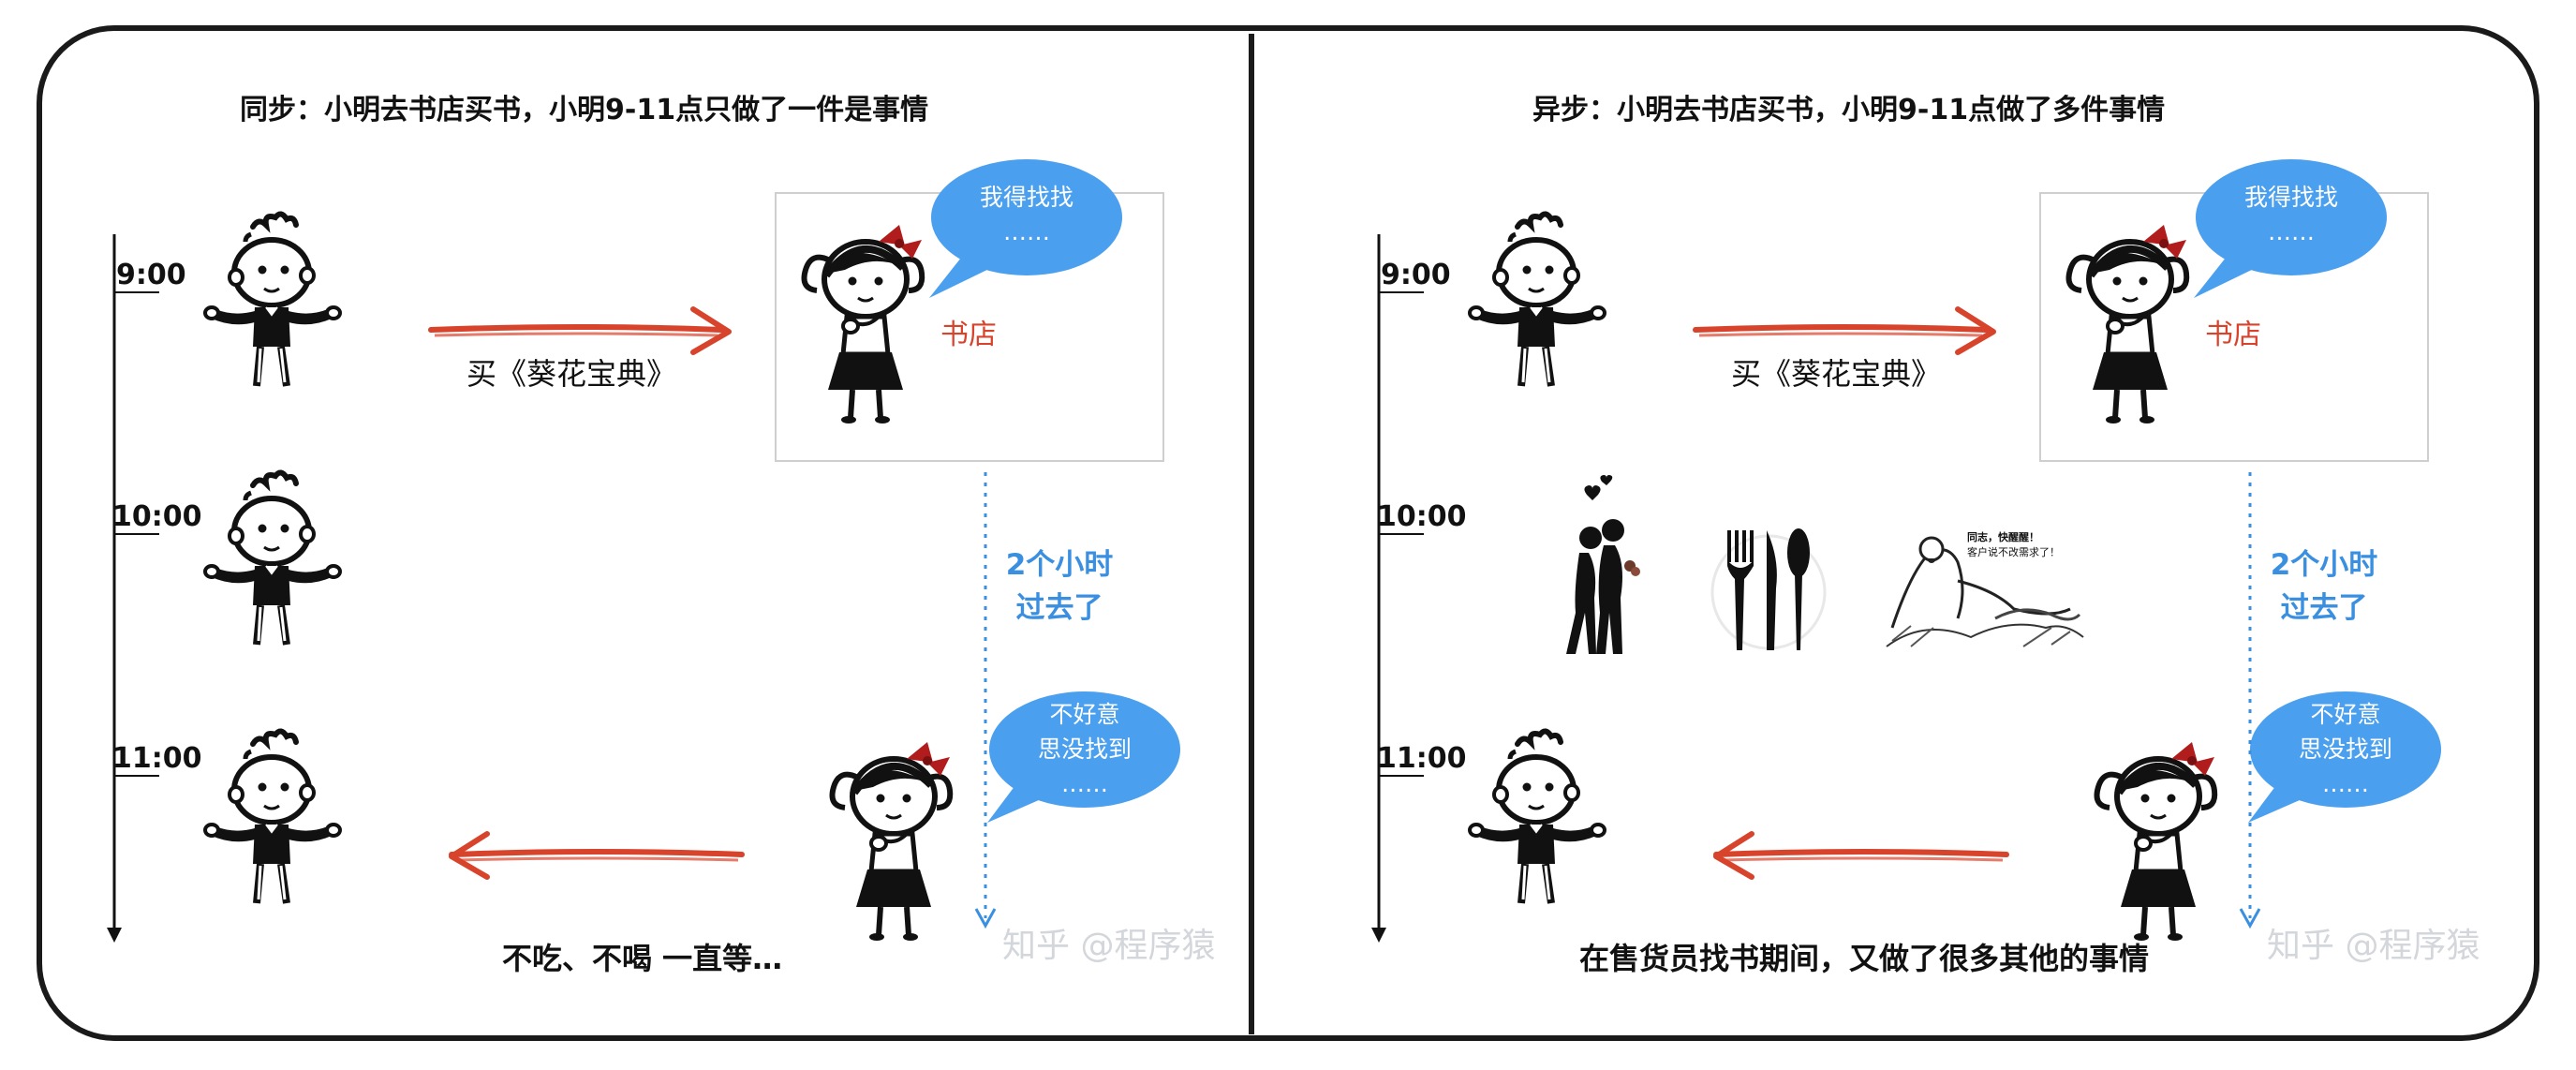 Image resolution: width=2576 pixels, height=1070 pixels. What do you see at coordinates (571, 374) in the screenshot?
I see `left-buy-label: 买《葵花宝典》` at bounding box center [571, 374].